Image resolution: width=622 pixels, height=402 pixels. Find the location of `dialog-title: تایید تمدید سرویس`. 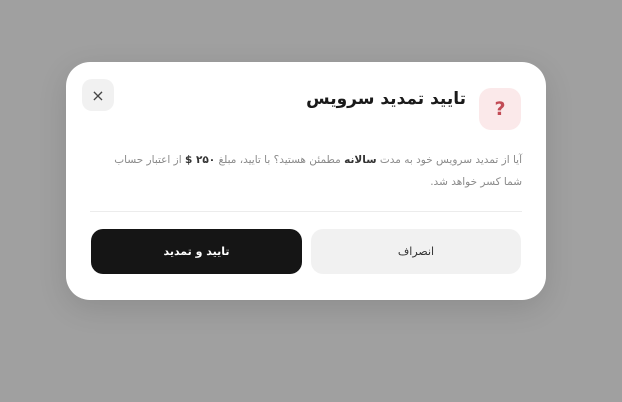

dialog-title: تایید تمدید سرویس is located at coordinates (386, 99).